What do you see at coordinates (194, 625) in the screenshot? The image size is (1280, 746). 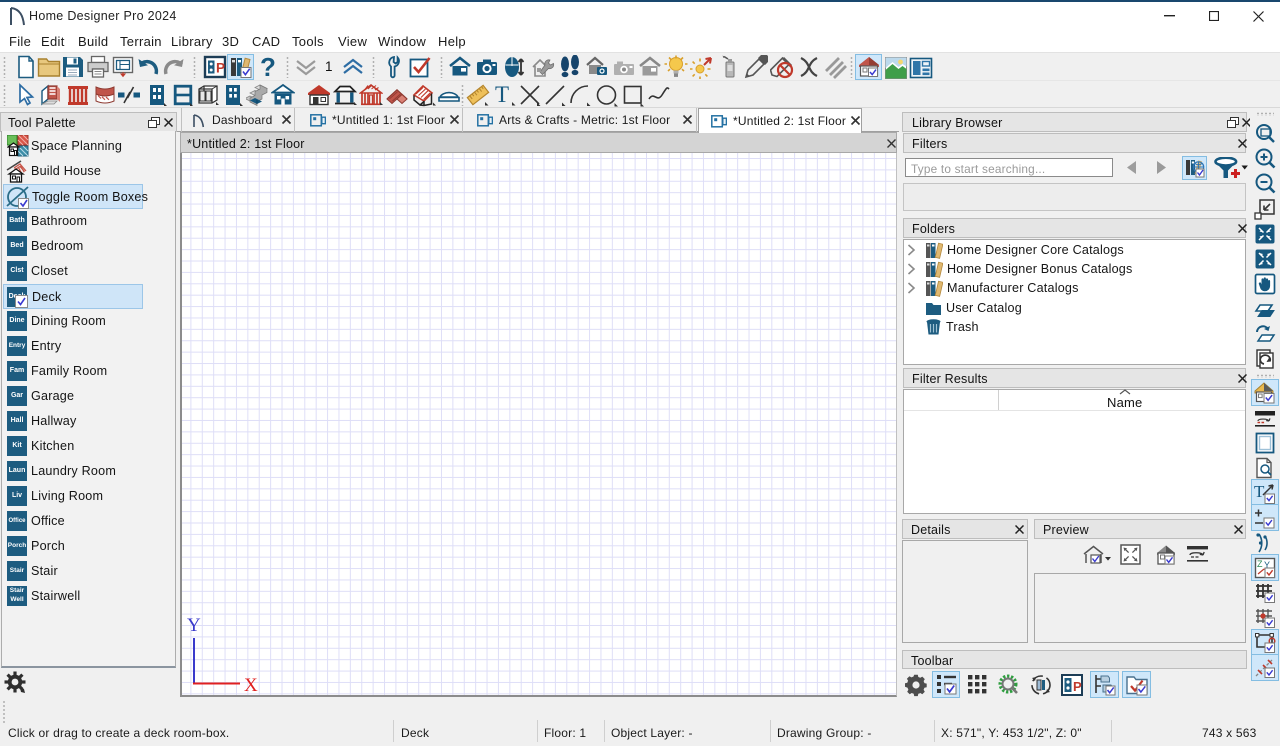 I see `svg-text: Y` at bounding box center [194, 625].